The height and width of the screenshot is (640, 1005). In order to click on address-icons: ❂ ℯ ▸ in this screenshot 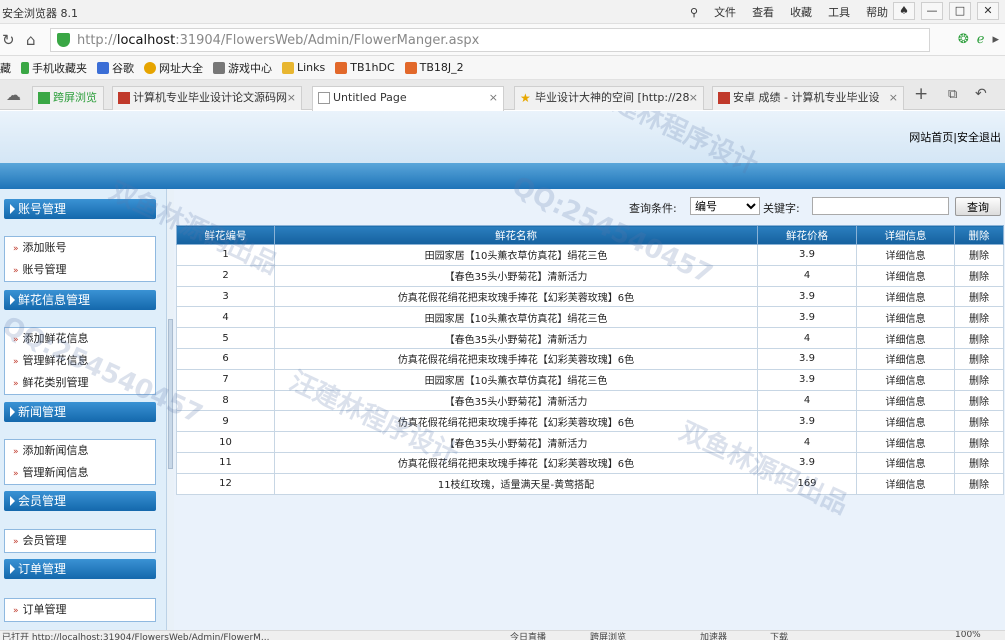, I will do `click(978, 39)`.